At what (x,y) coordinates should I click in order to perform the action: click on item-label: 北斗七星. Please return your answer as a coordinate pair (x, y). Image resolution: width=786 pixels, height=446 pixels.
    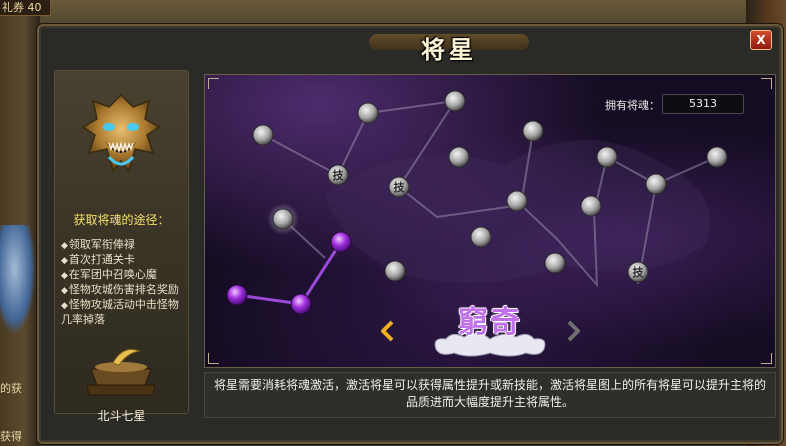
    Looking at the image, I should click on (121, 416).